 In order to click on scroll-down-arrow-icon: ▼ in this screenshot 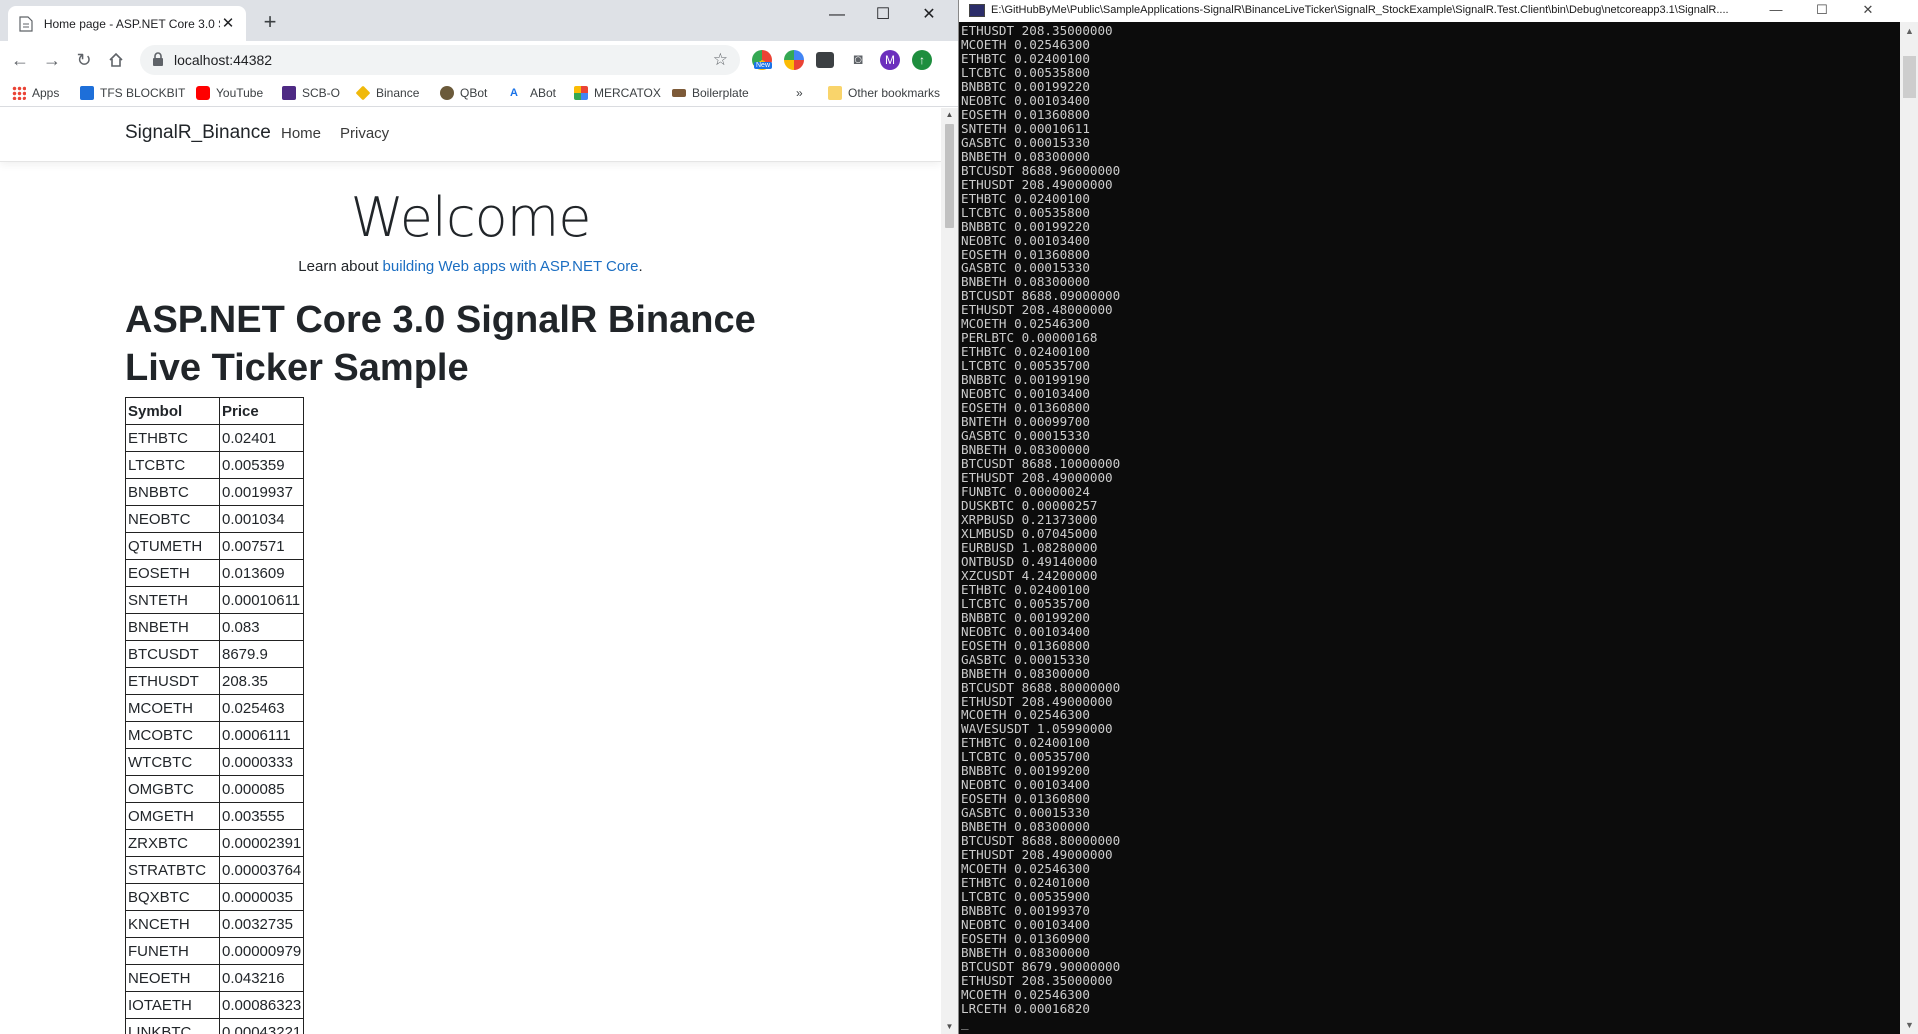, I will do `click(949, 1027)`.